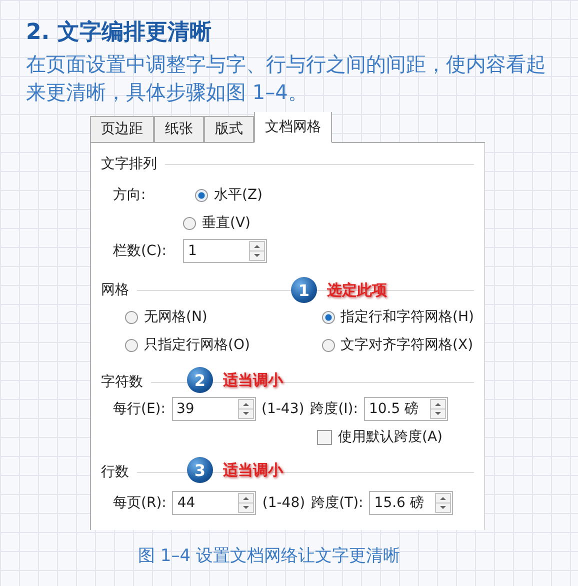 The image size is (578, 586). Describe the element at coordinates (140, 251) in the screenshot. I see `field-label: 栏数(C):` at that location.